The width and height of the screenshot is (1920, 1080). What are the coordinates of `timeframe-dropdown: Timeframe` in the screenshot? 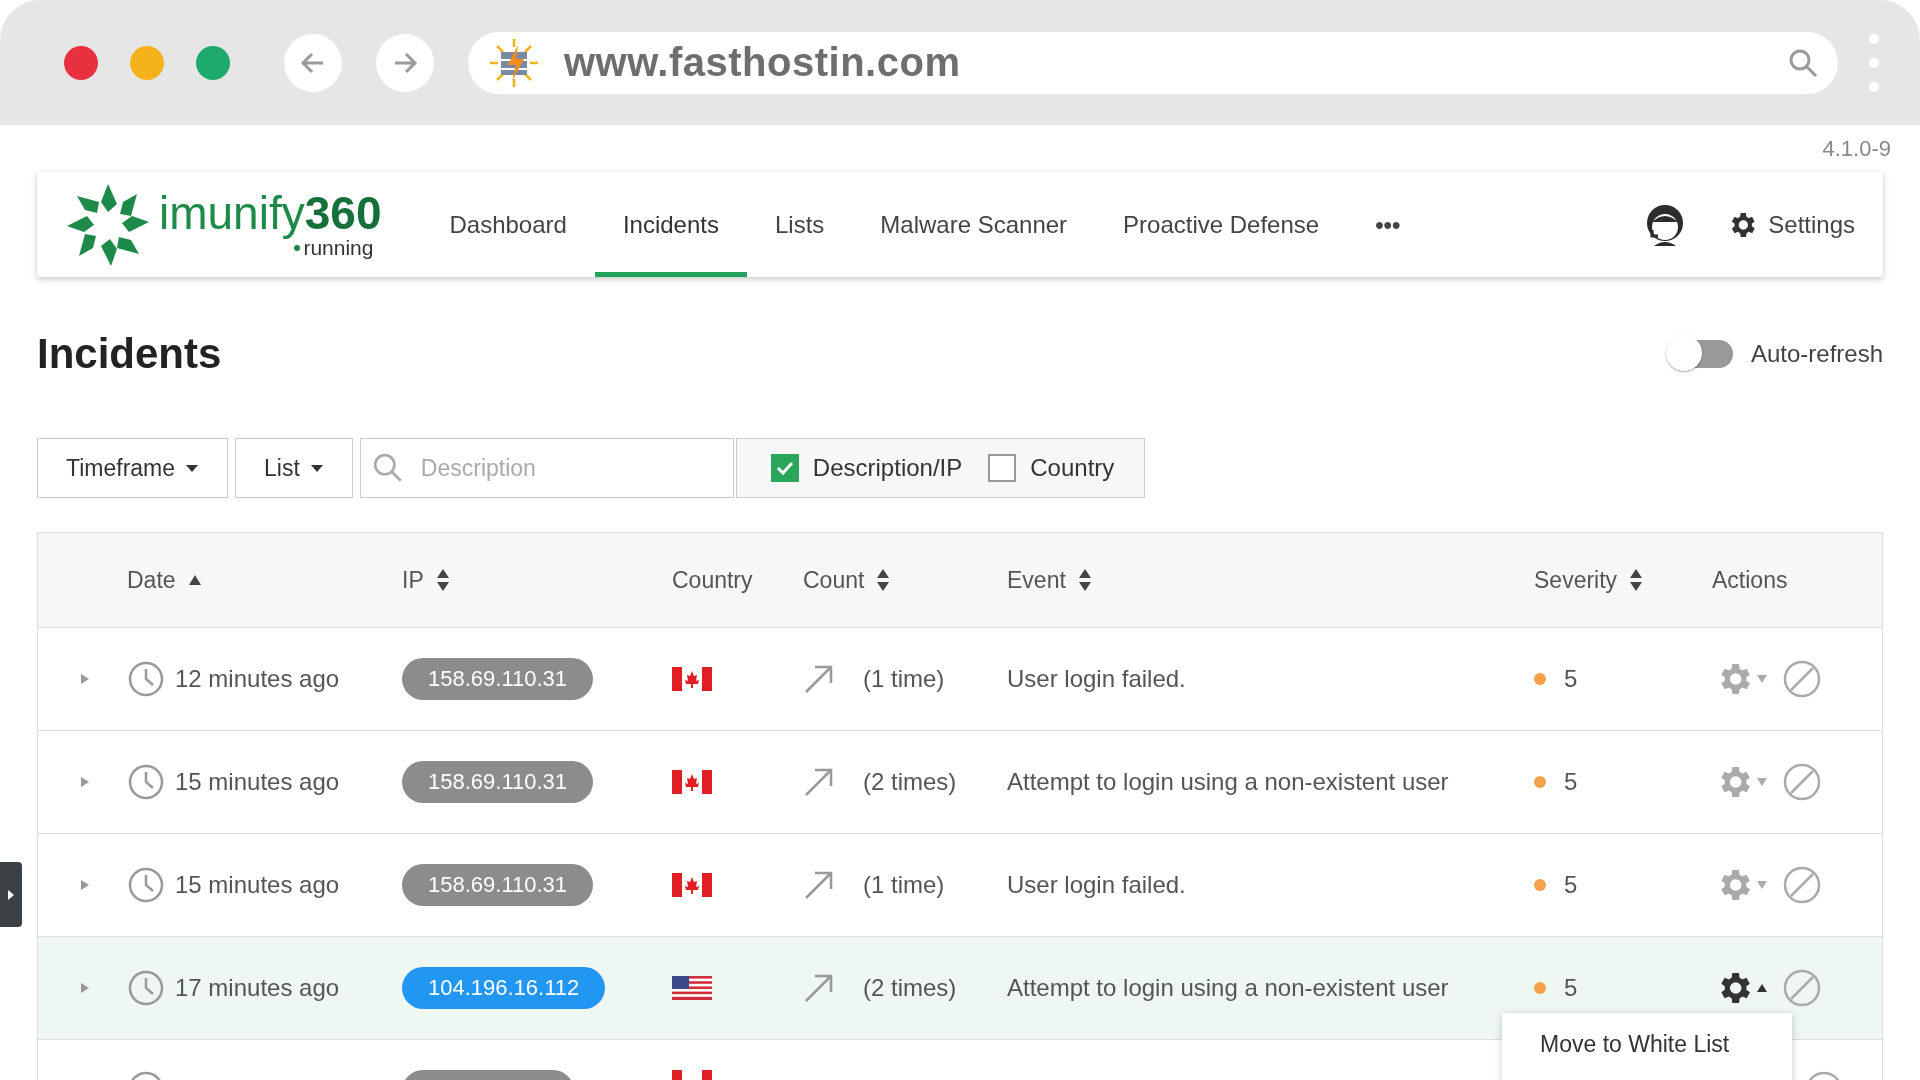 It's located at (133, 468).